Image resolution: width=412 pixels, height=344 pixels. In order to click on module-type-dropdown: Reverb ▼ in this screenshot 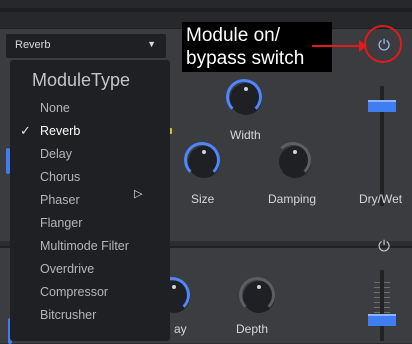, I will do `click(86, 46)`.